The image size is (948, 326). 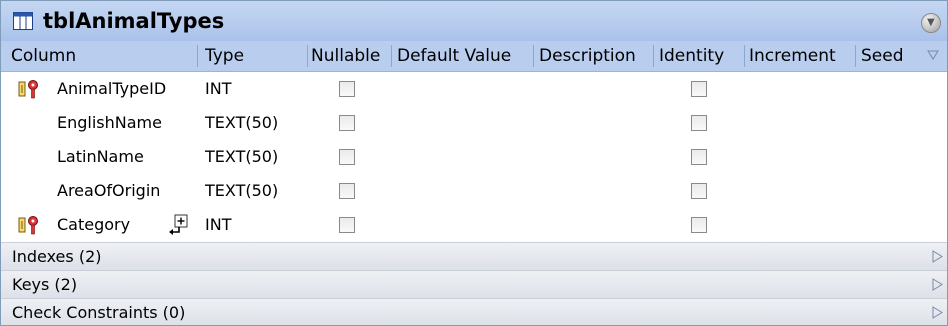 I want to click on header-description: Description, so click(x=587, y=56).